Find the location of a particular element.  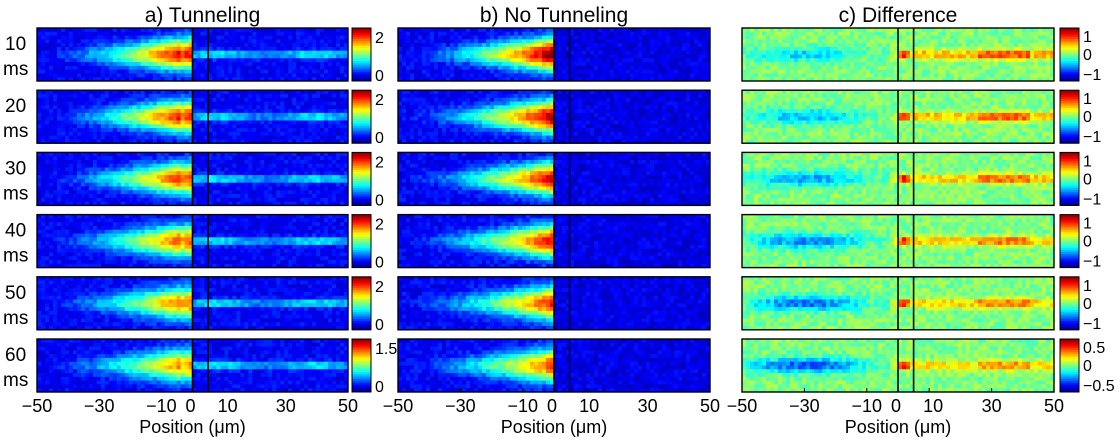

panel-title-tunneling: a) Tunneling is located at coordinates (203, 15).